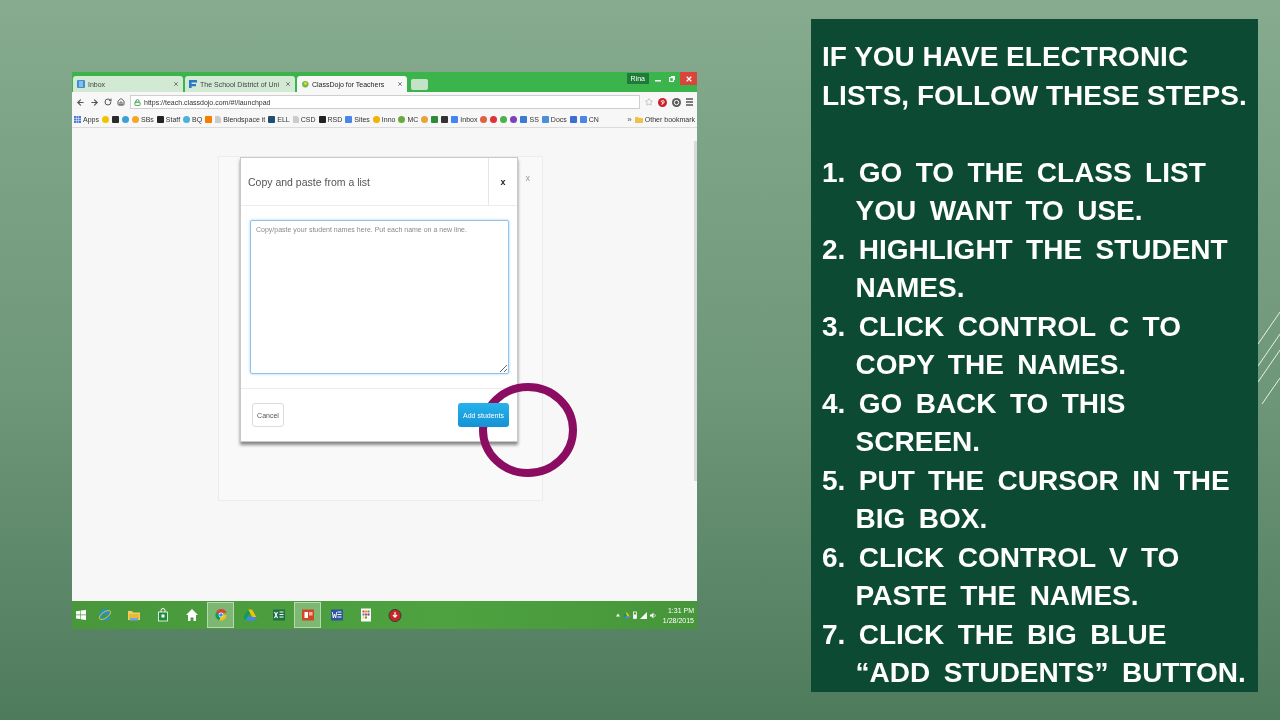 The height and width of the screenshot is (720, 1280). Describe the element at coordinates (617, 615) in the screenshot. I see `caret-up-icon` at that location.